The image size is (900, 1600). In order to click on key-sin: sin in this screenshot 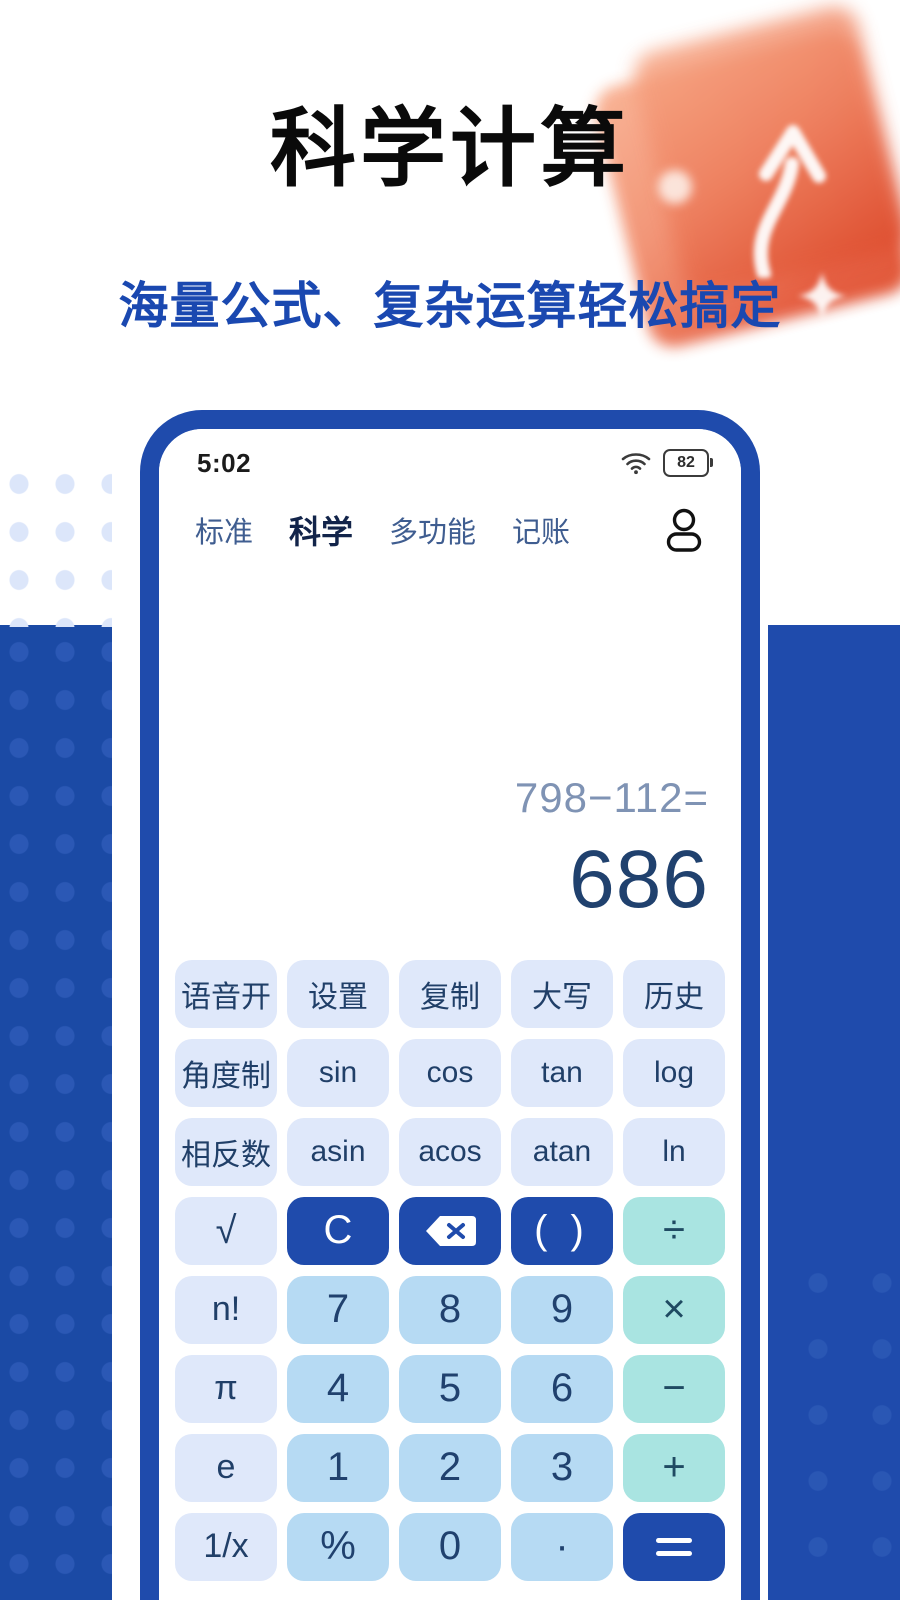, I will do `click(338, 1072)`.